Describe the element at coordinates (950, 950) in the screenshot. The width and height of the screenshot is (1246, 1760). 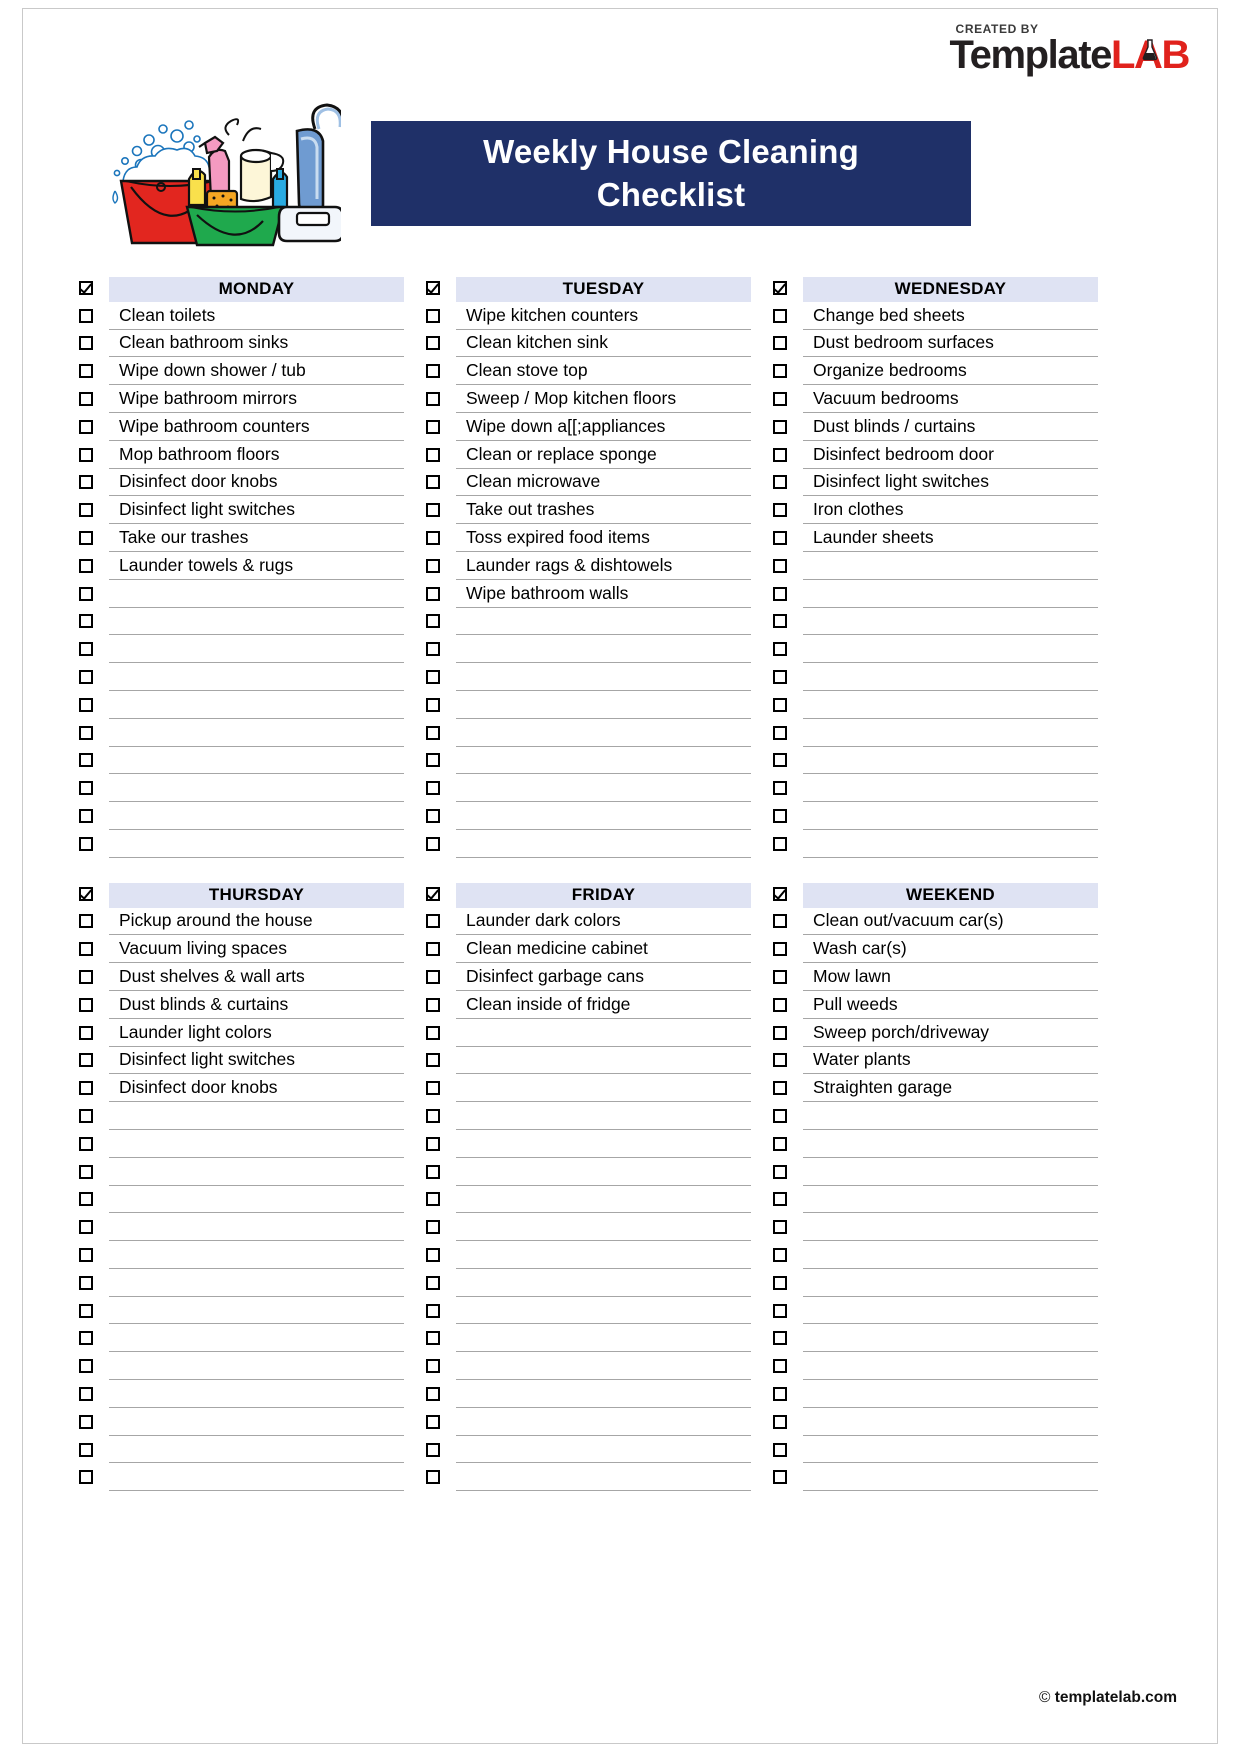
I see `task-cell: Wash car(s)` at that location.